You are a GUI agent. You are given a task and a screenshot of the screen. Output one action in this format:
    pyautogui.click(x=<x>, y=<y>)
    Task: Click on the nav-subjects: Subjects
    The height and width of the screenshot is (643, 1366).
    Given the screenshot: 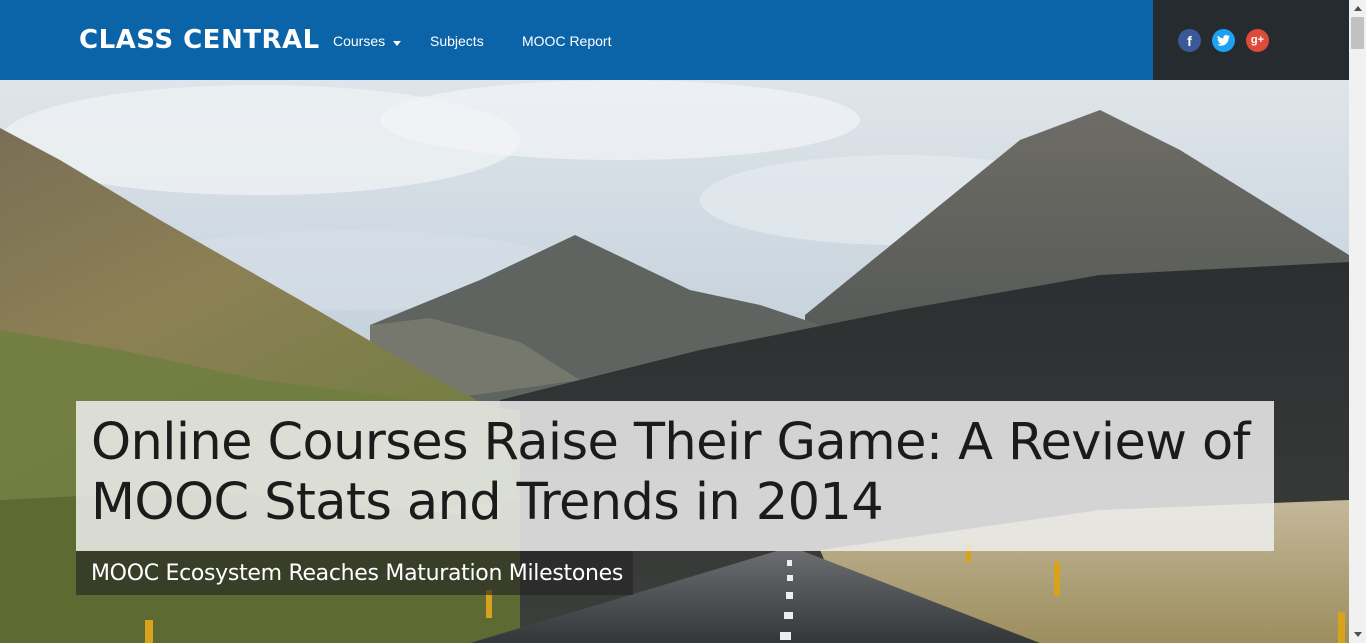 What is the action you would take?
    pyautogui.click(x=457, y=41)
    